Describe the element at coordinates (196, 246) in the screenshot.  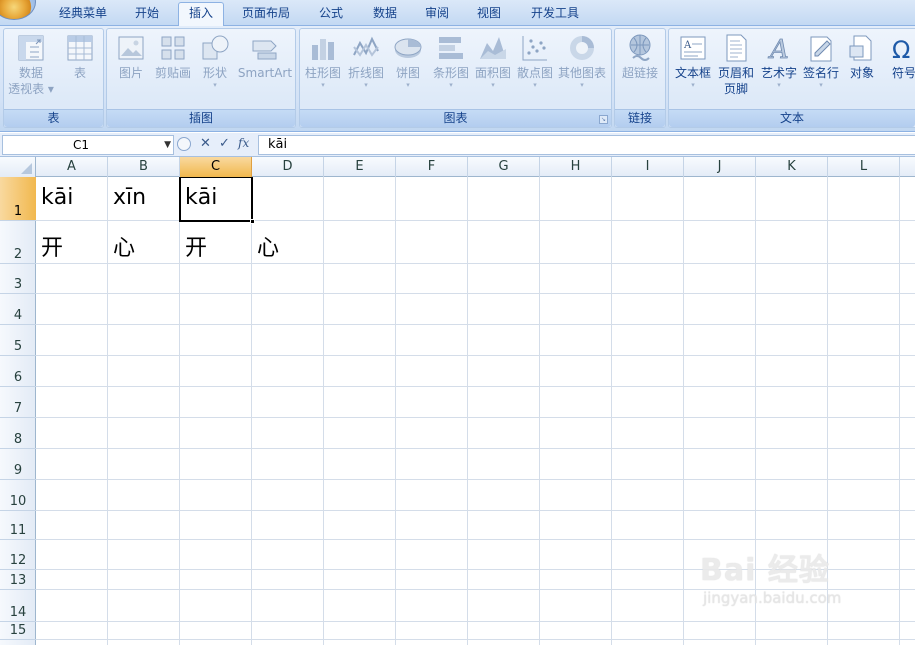
I see `cell-c2: 开` at that location.